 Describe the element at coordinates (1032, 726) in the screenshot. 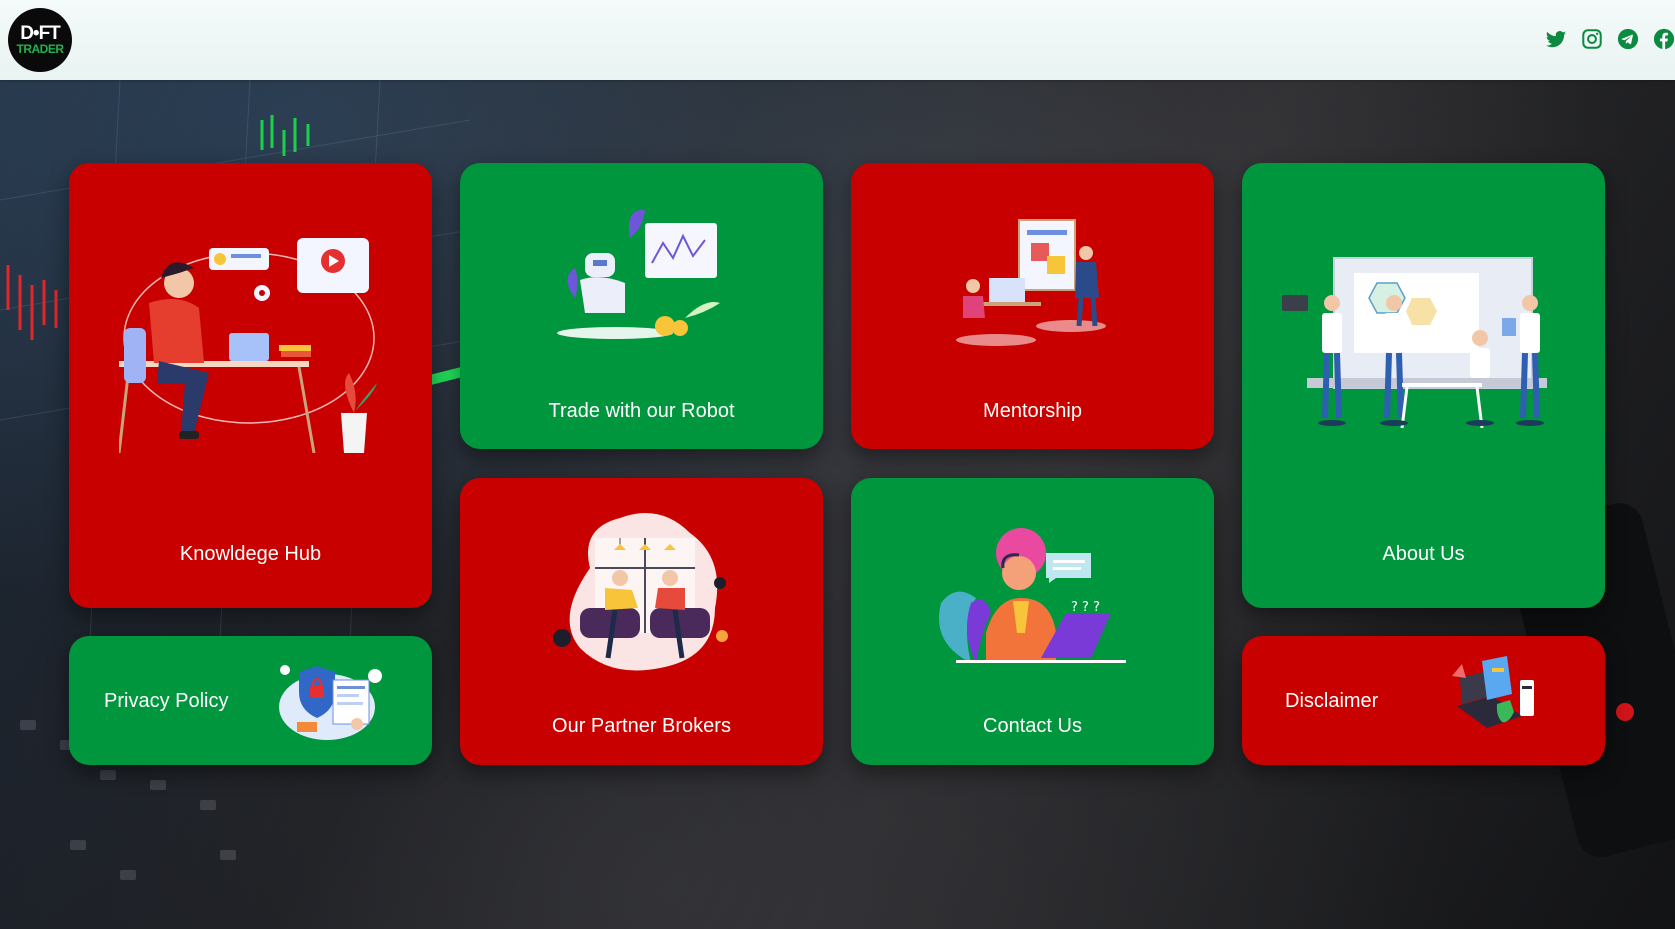

I see `card-contact-us-label: Contact Us` at that location.